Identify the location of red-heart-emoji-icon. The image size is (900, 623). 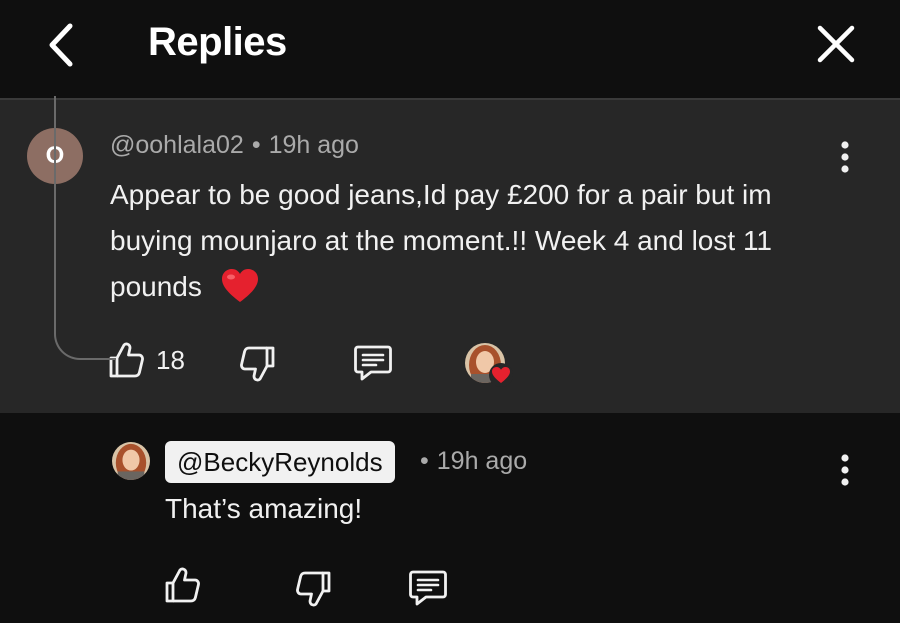
(239, 285).